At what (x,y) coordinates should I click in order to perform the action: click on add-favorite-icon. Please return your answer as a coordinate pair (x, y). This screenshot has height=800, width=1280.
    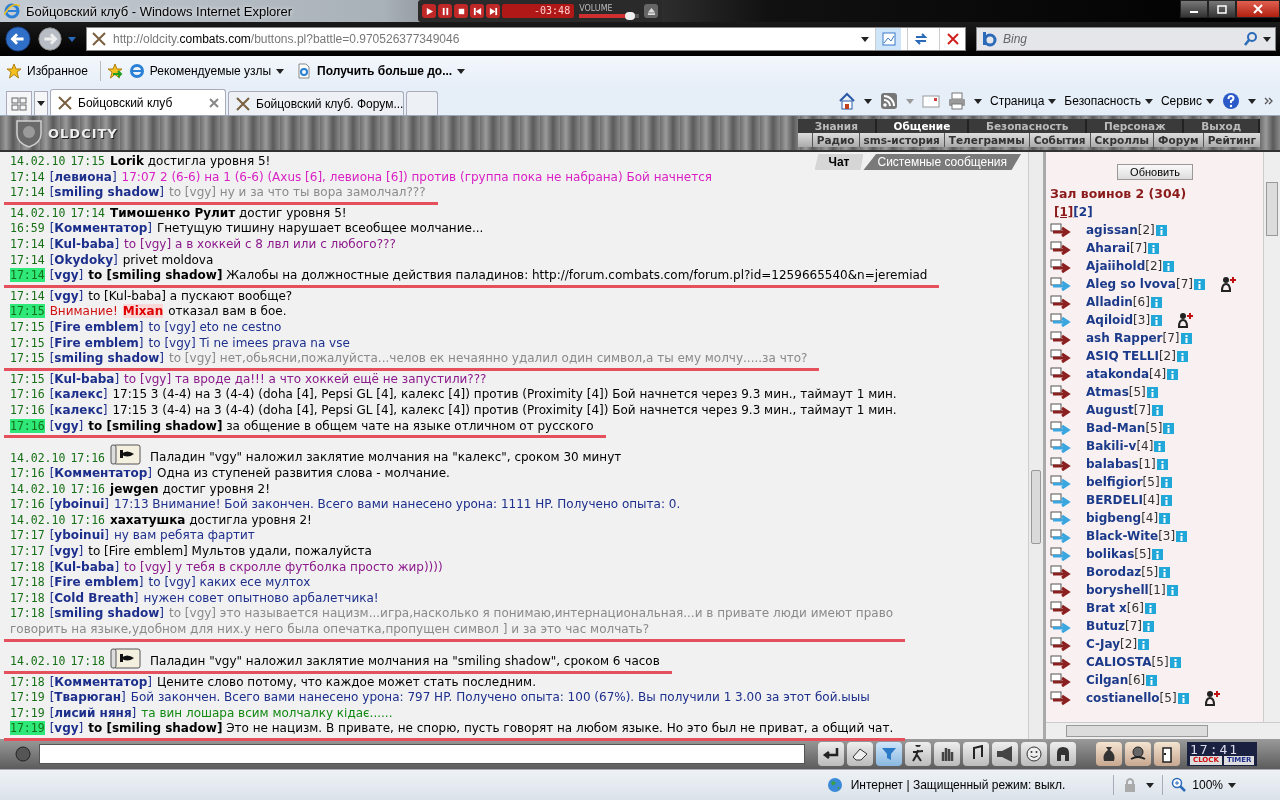
    Looking at the image, I should click on (114, 71).